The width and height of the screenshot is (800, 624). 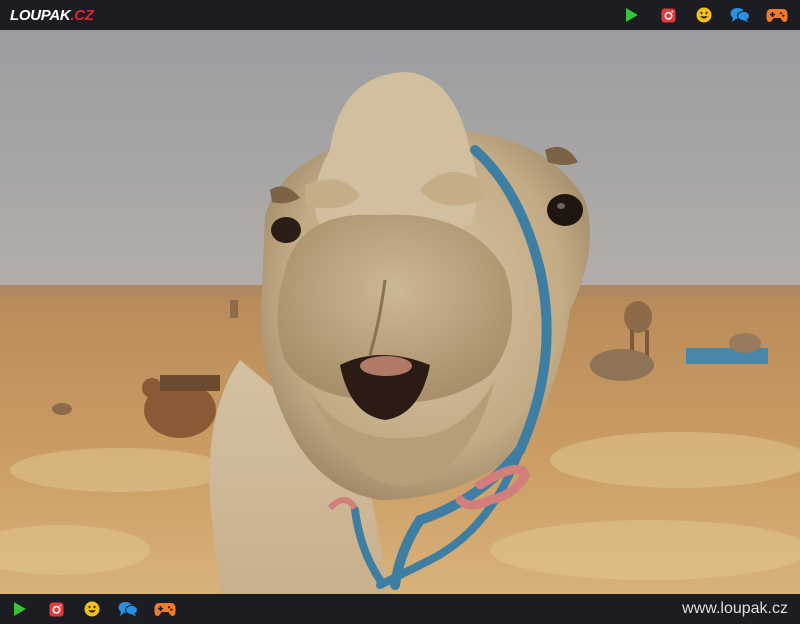 What do you see at coordinates (735, 609) in the screenshot?
I see `site-url-link: www.loupak.cz` at bounding box center [735, 609].